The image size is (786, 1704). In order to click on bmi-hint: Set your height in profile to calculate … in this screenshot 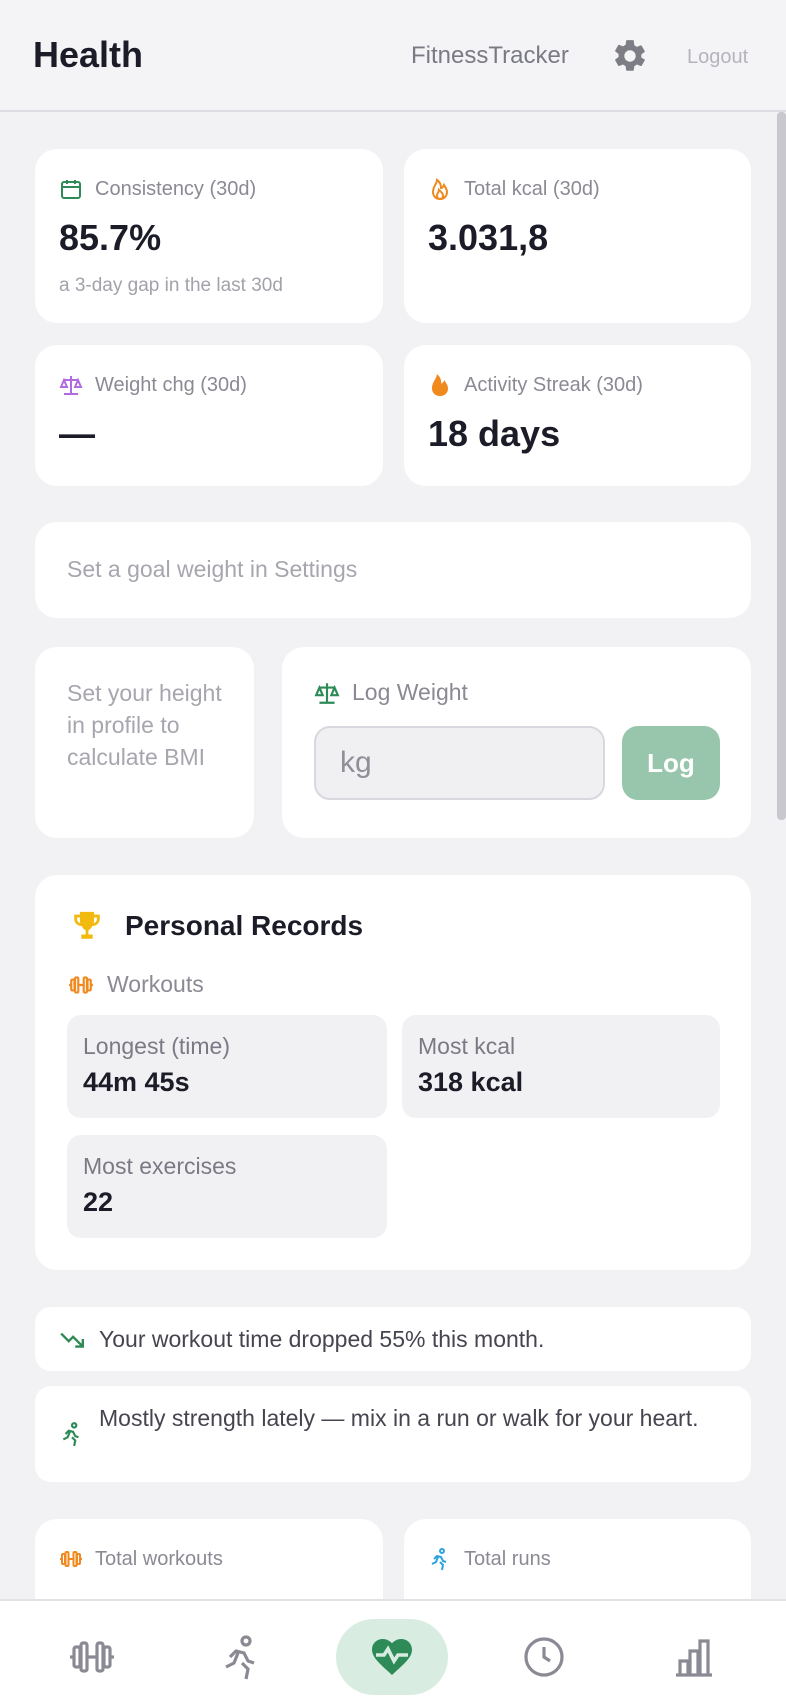, I will do `click(144, 725)`.